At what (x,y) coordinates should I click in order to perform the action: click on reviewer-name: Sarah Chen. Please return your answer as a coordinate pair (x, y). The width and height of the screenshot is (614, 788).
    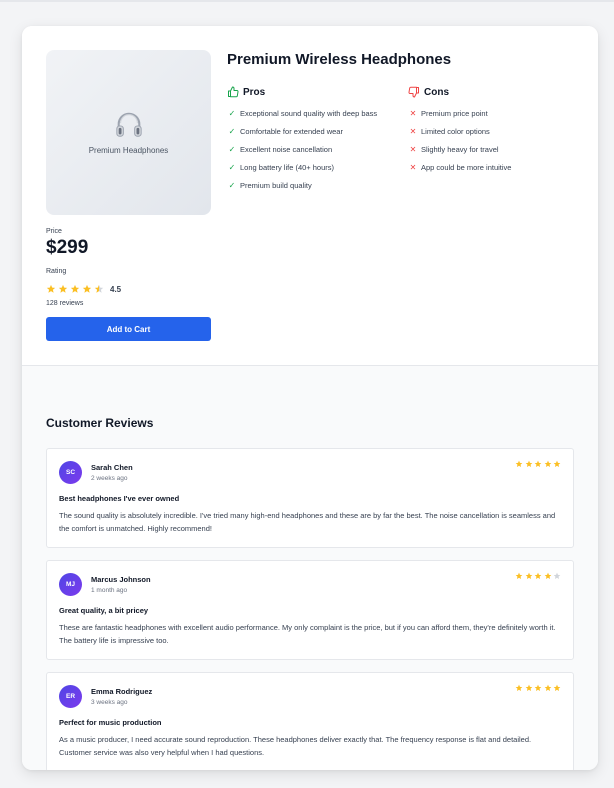
    Looking at the image, I should click on (112, 467).